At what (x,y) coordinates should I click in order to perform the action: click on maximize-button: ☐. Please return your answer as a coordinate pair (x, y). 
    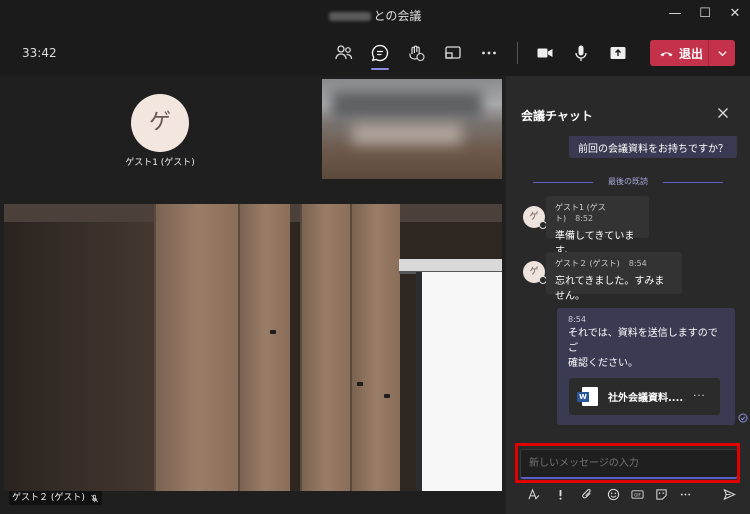
    Looking at the image, I should click on (705, 14).